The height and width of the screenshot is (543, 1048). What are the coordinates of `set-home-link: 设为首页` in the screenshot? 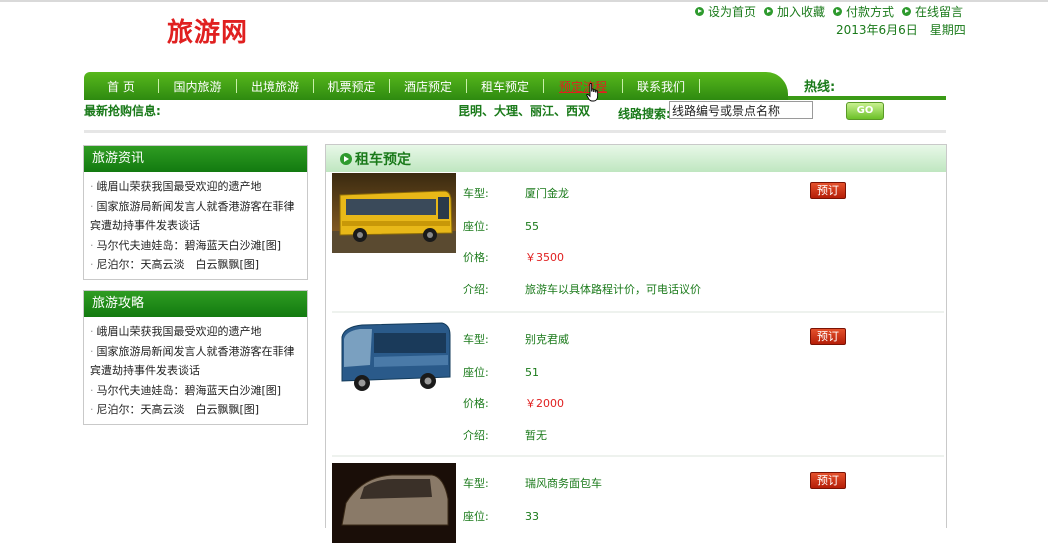 It's located at (725, 11).